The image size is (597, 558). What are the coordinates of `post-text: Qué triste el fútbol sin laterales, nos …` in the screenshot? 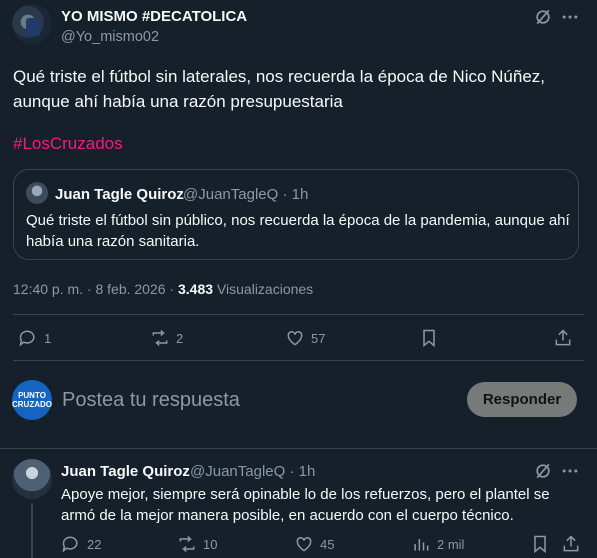 It's located at (279, 89).